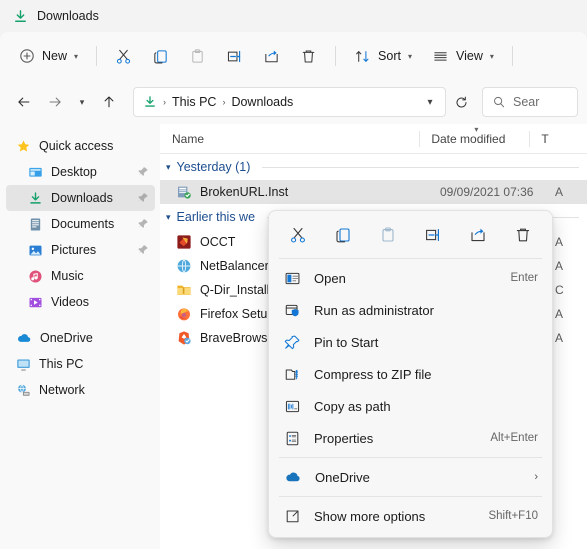  I want to click on share-icon, so click(478, 235).